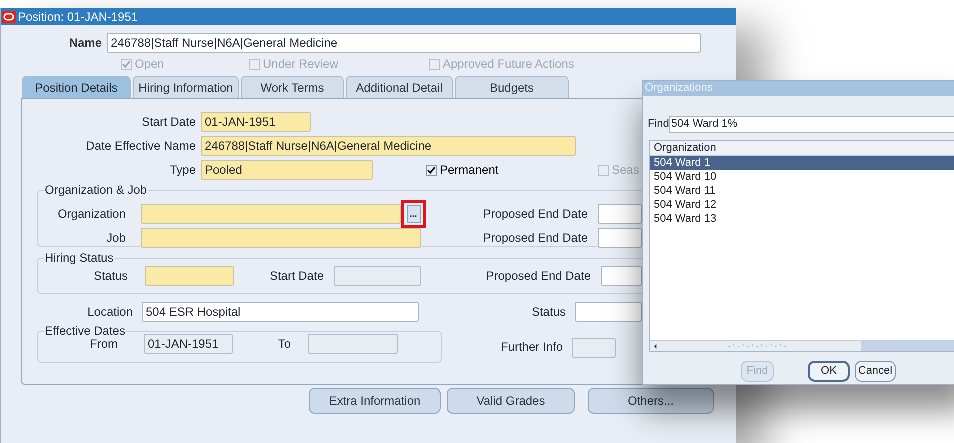 This screenshot has width=954, height=443. What do you see at coordinates (91, 214) in the screenshot?
I see `field-label: Organization` at bounding box center [91, 214].